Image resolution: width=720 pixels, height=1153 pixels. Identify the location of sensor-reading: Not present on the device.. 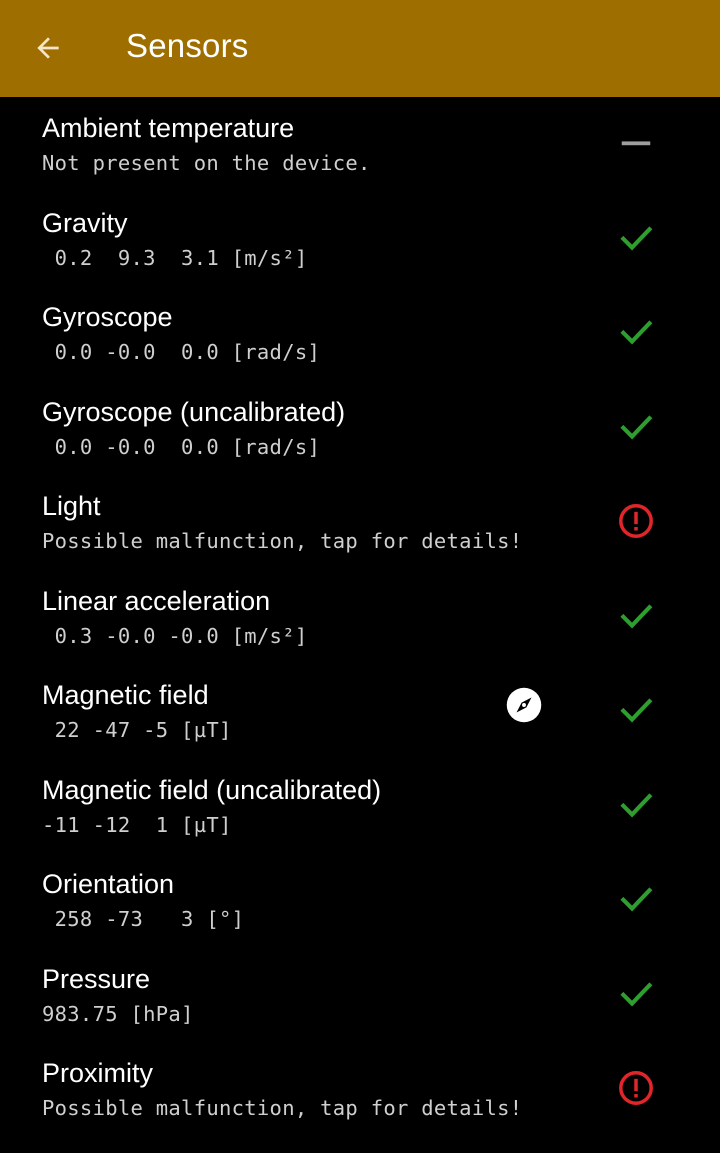
(206, 163).